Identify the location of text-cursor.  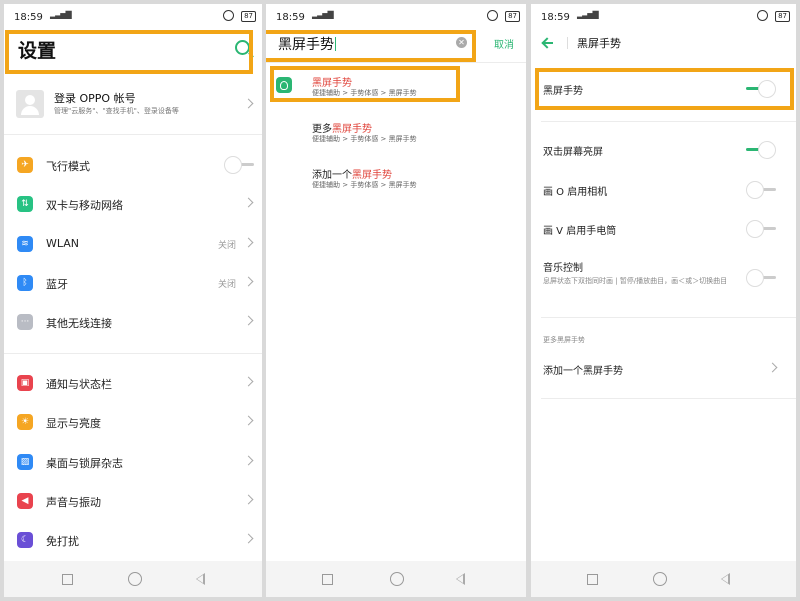
(335, 44).